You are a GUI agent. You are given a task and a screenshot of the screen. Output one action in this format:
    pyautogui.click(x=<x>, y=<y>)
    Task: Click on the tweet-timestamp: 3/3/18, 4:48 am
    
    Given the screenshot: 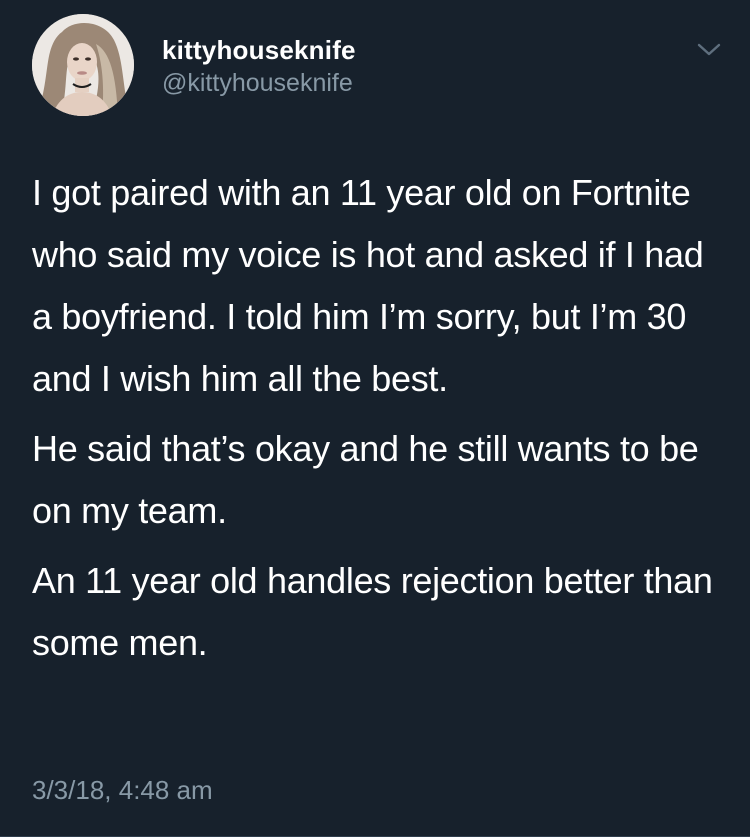 What is the action you would take?
    pyautogui.click(x=122, y=790)
    